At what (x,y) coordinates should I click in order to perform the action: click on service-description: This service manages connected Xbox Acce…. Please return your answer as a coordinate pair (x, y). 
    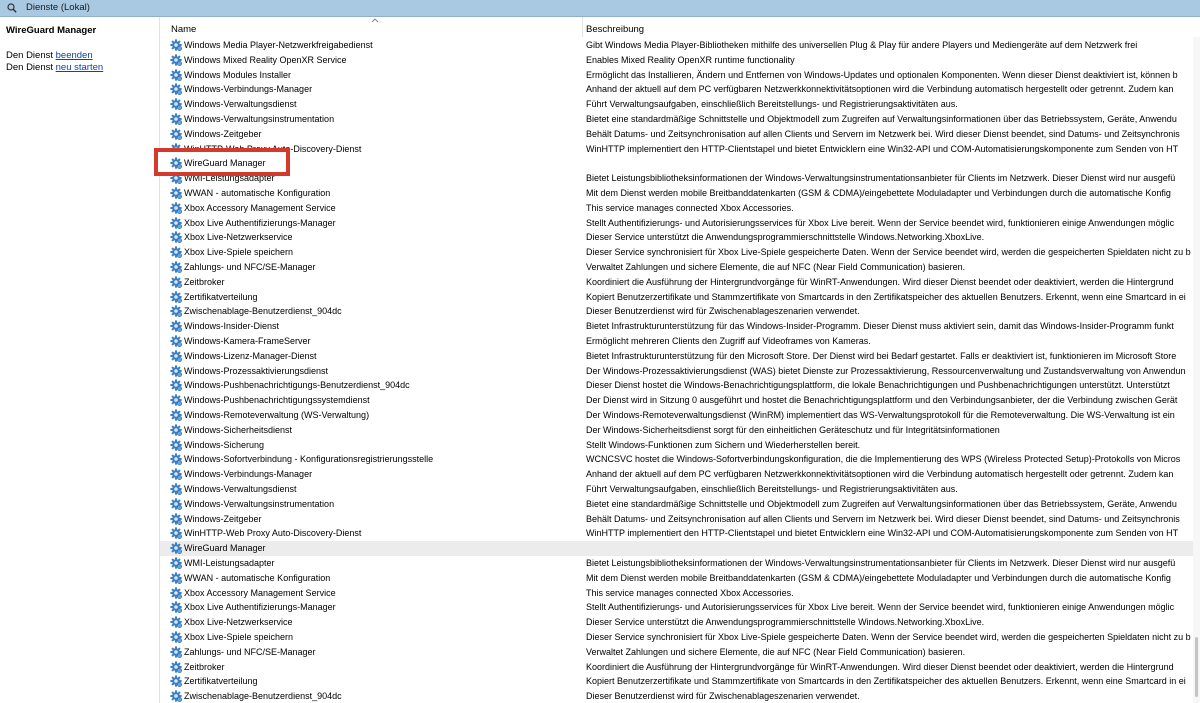
    Looking at the image, I should click on (690, 207).